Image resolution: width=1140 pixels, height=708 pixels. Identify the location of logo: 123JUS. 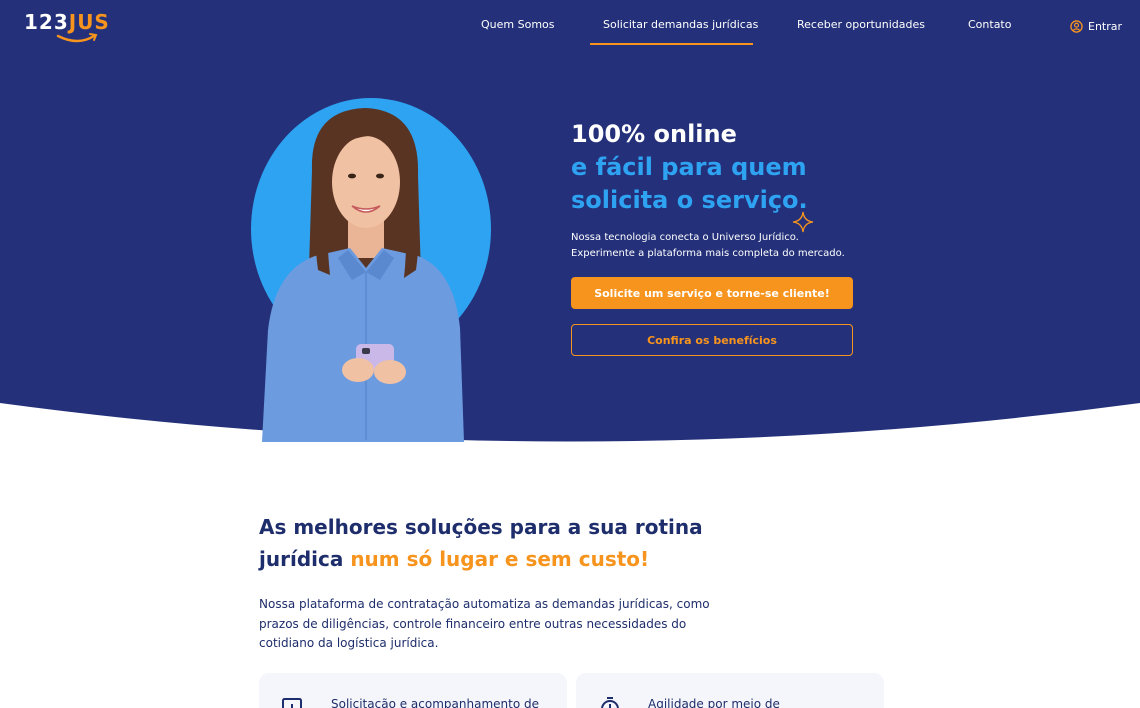
(74, 27).